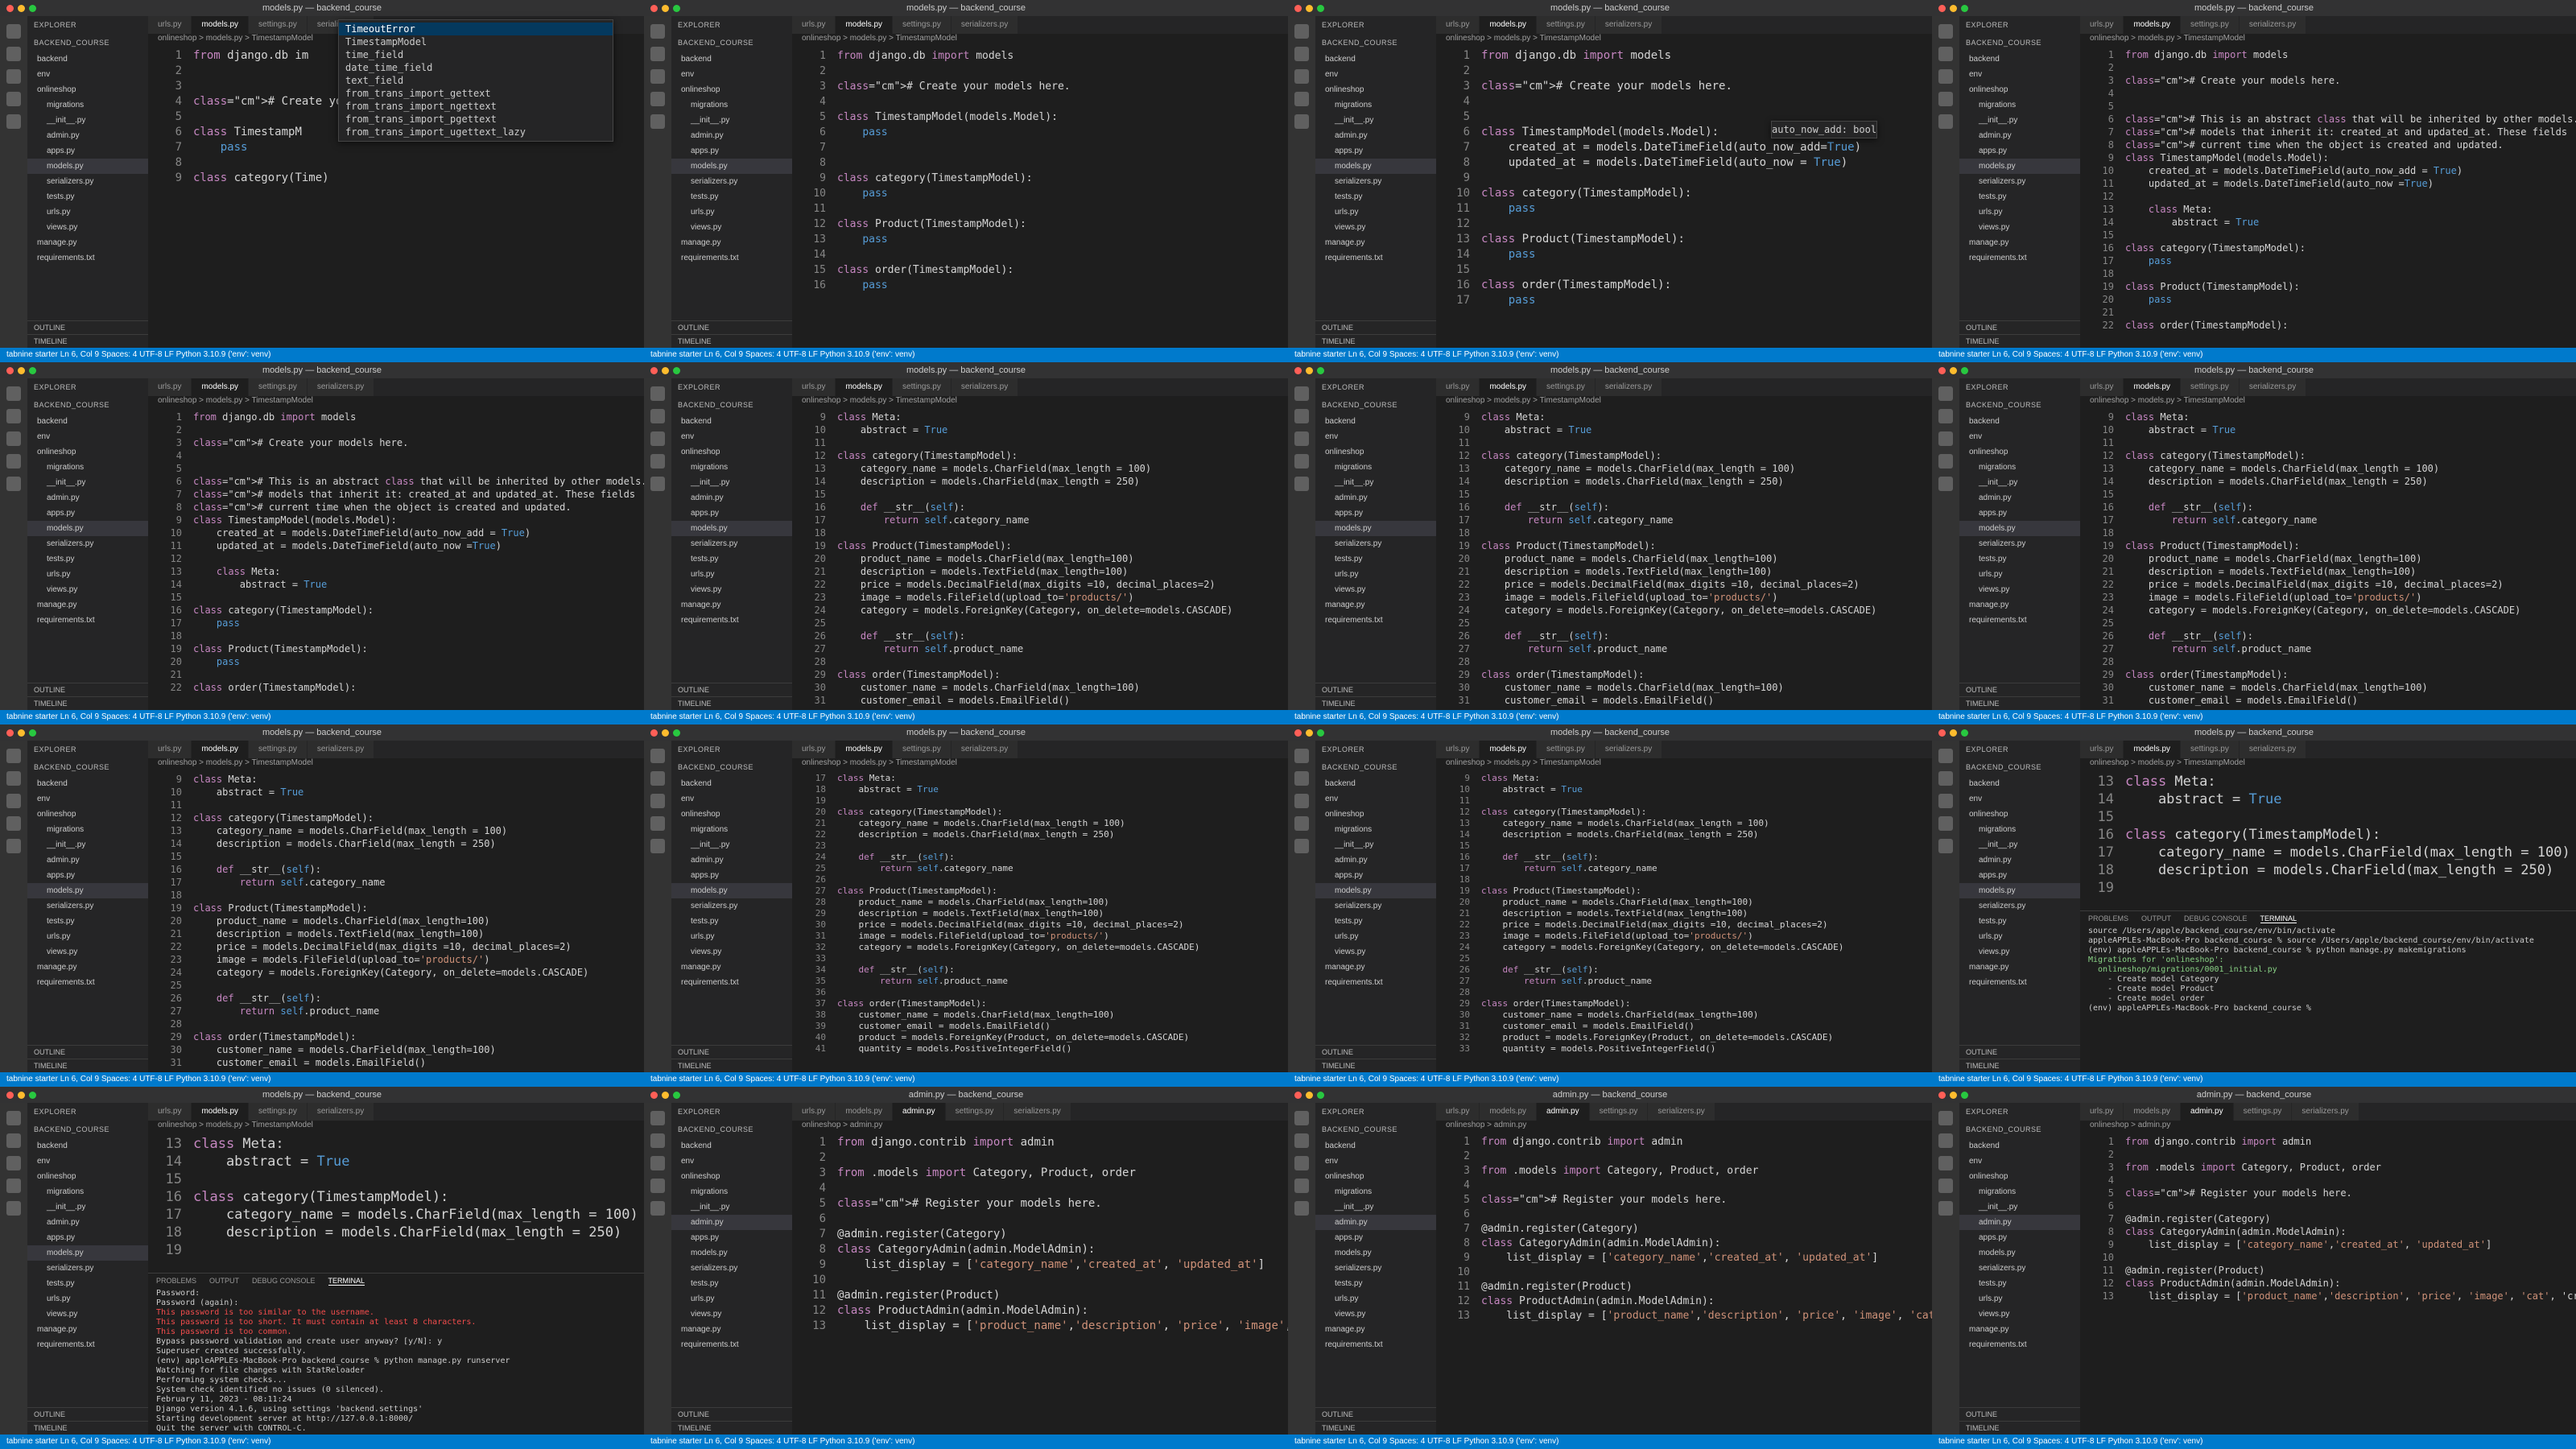 The height and width of the screenshot is (1449, 2576). I want to click on code-line: 31 customer_email = models.EmailField(), so click(1684, 700).